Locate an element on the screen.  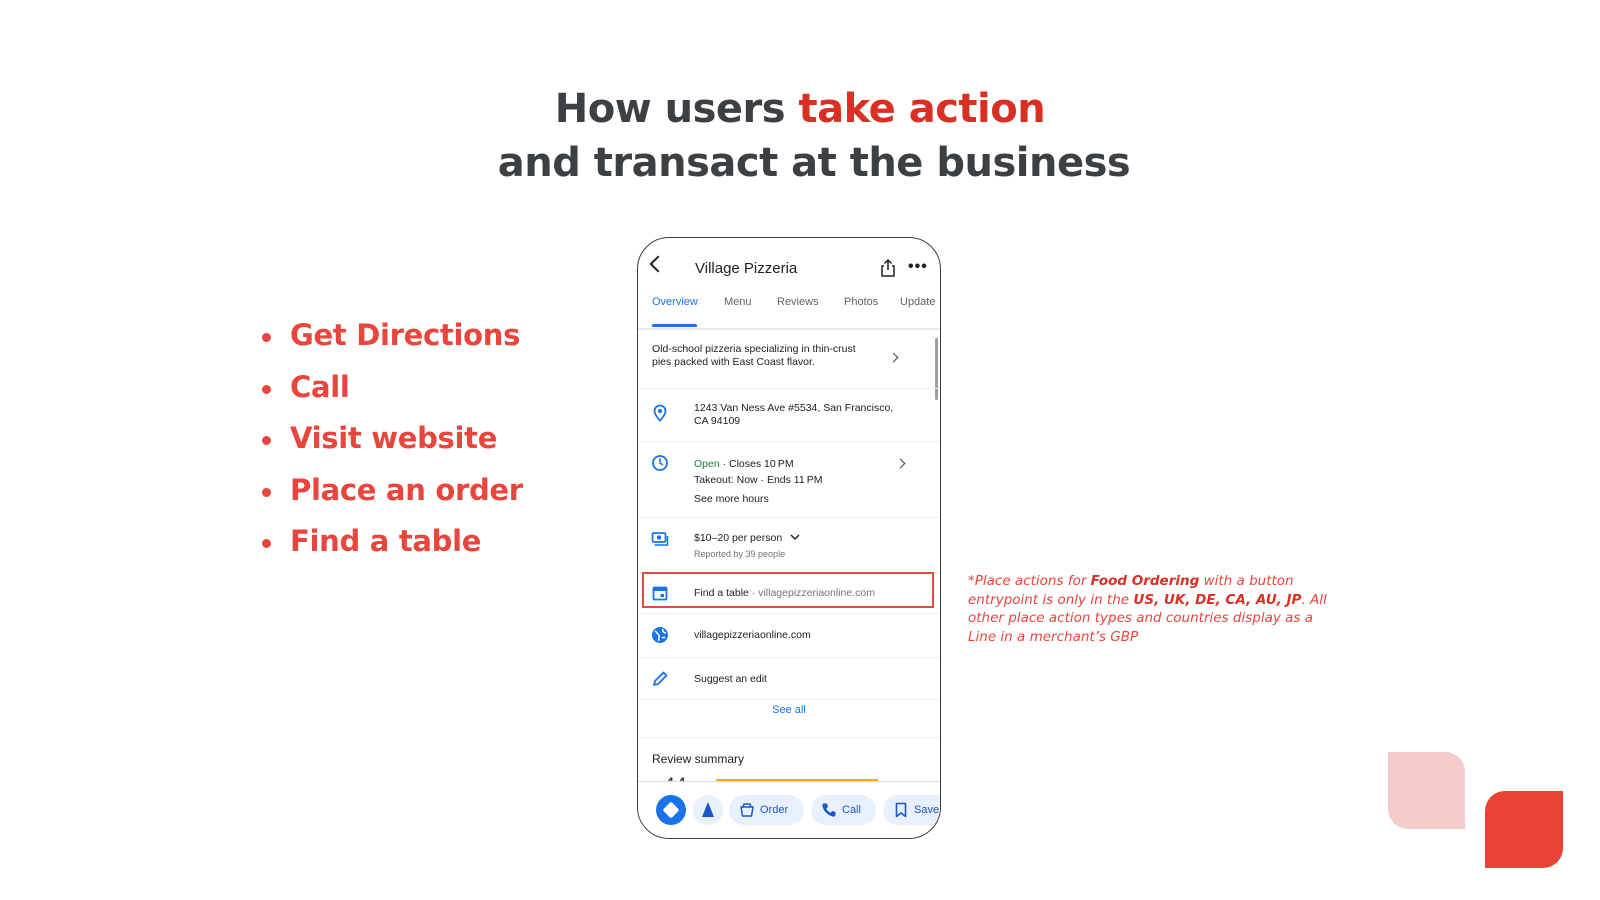
tab-menu: Menu is located at coordinates (738, 302).